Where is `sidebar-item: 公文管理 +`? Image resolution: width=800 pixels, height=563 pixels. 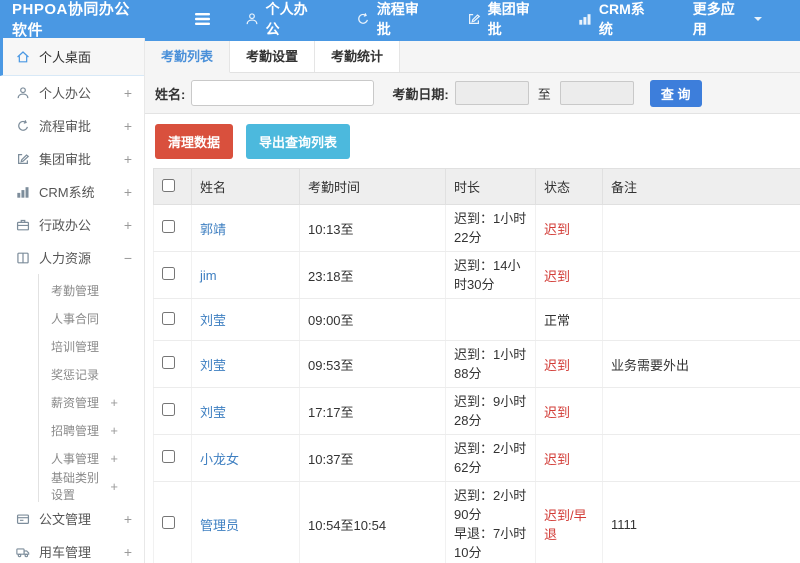 sidebar-item: 公文管理 + is located at coordinates (72, 518).